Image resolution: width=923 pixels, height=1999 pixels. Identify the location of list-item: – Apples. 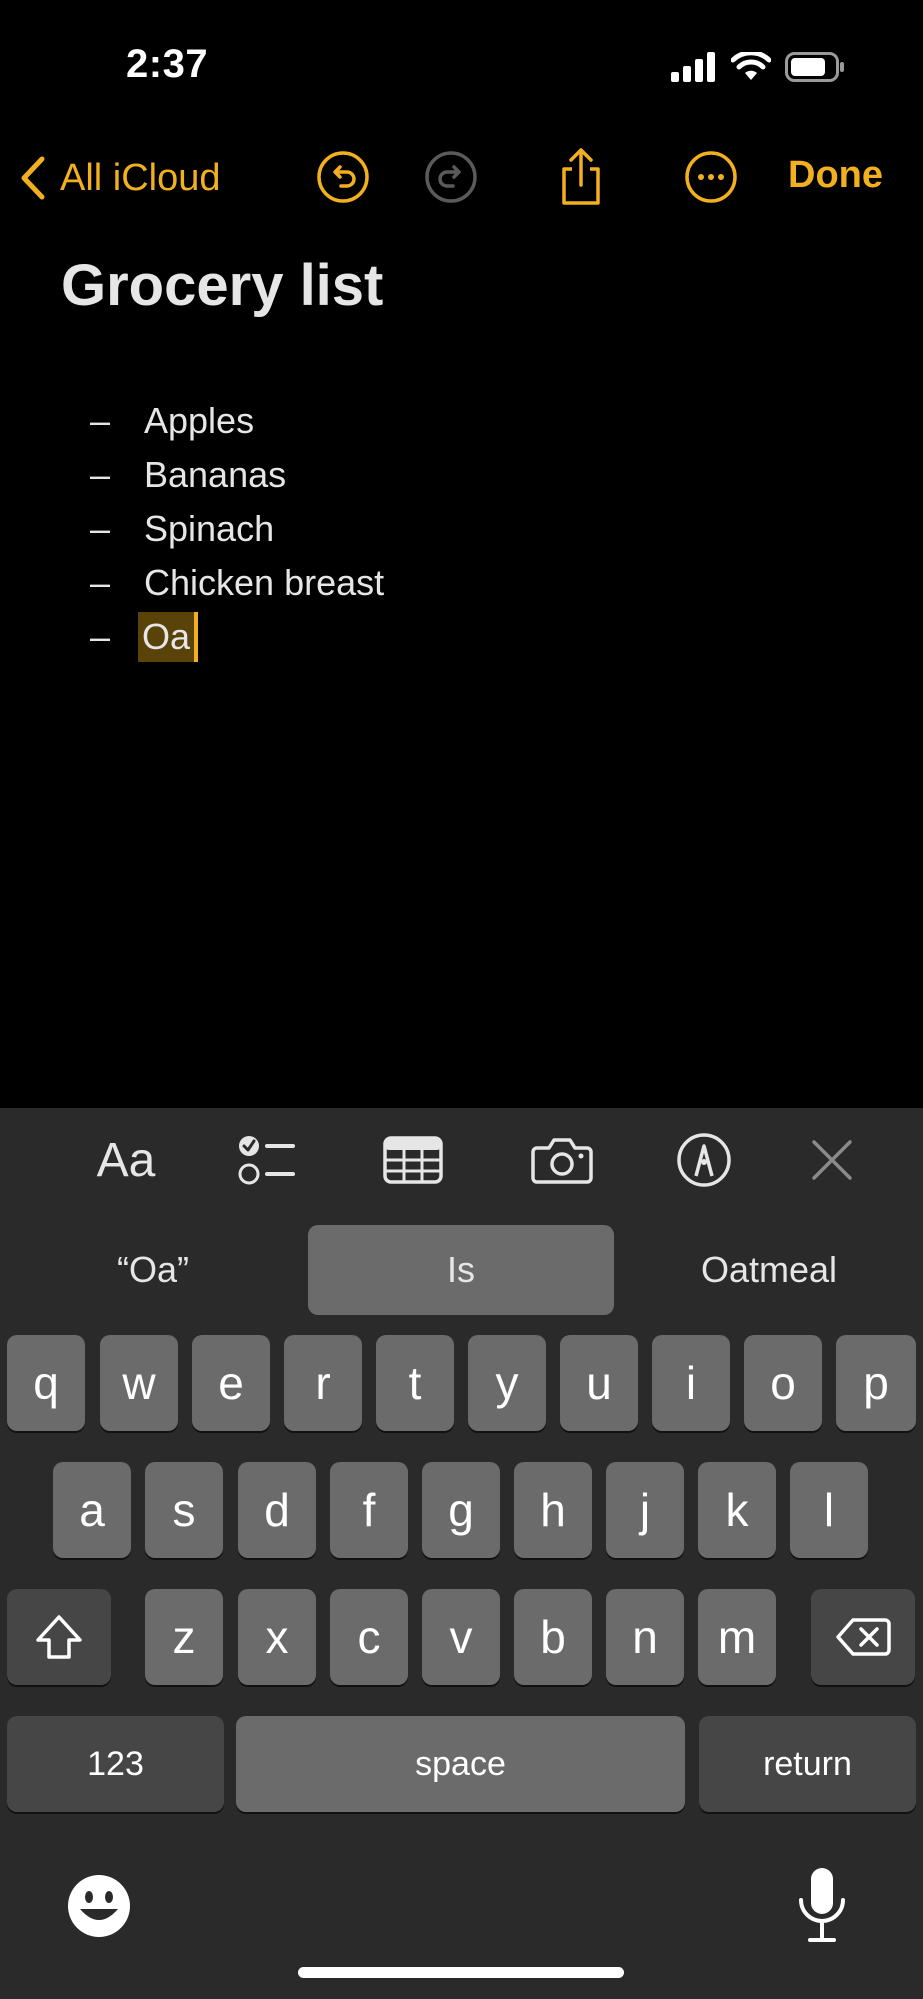
(237, 421).